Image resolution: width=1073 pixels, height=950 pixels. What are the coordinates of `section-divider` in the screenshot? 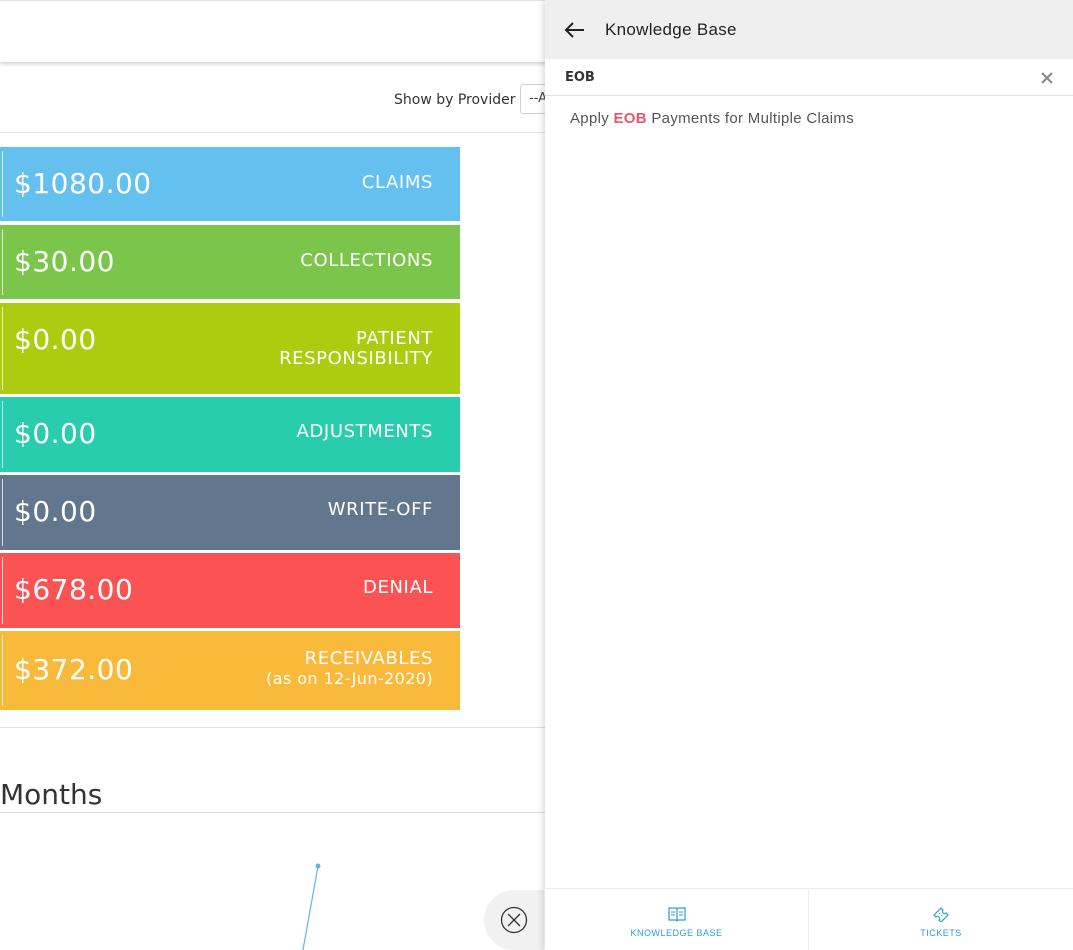 It's located at (280, 727).